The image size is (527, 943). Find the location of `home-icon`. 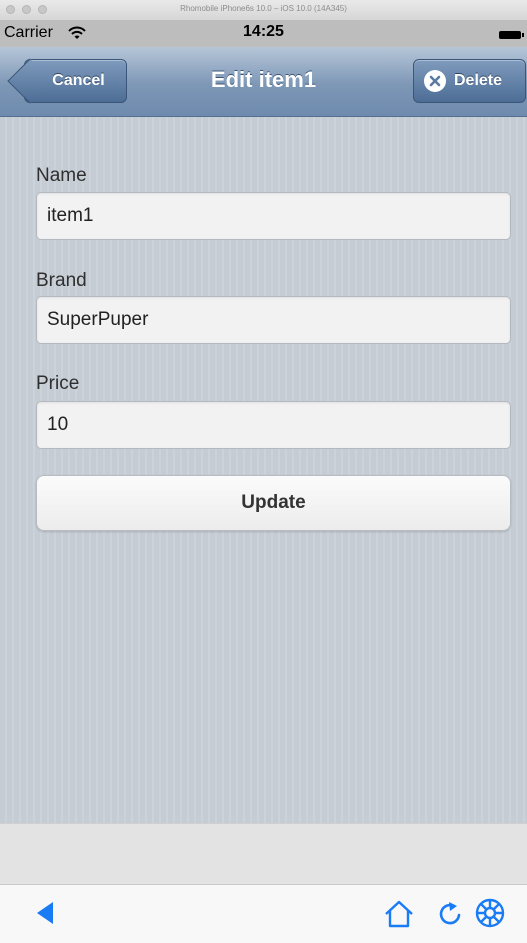

home-icon is located at coordinates (399, 914).